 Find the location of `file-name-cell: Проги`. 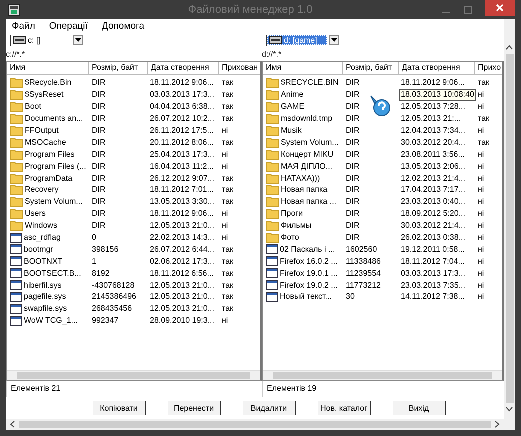

file-name-cell: Проги is located at coordinates (303, 214).